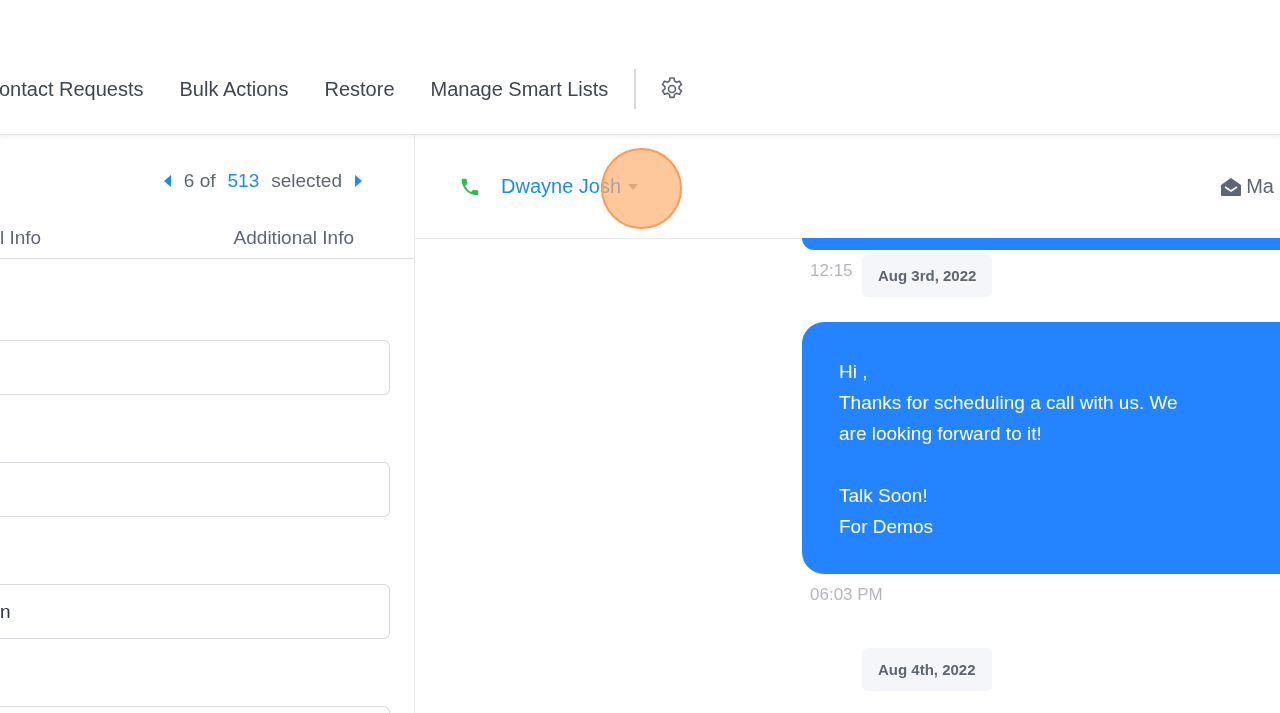 Image resolution: width=1280 pixels, height=713 pixels. I want to click on message-text: Talk Soon! For Demos, so click(886, 511).